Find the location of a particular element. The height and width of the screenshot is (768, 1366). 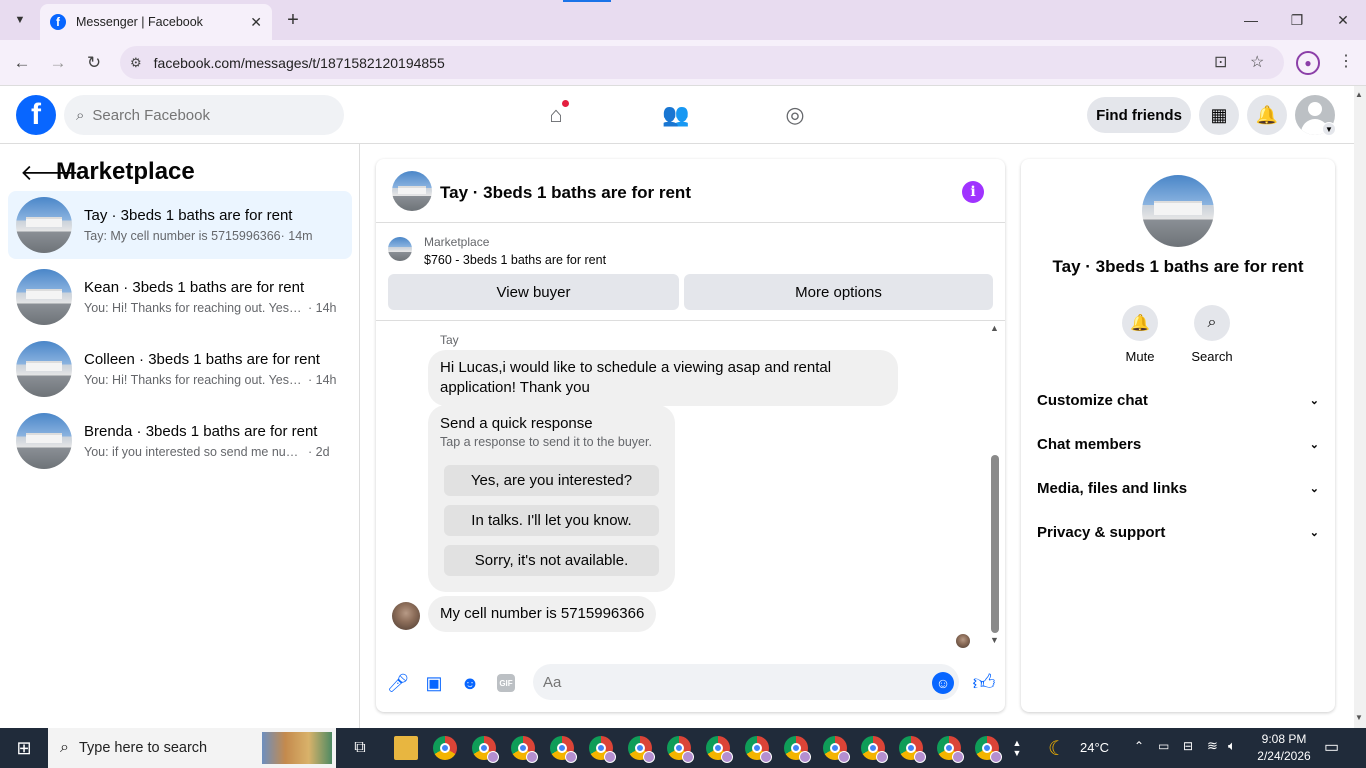

photo-icon: ▣ is located at coordinates (434, 683).